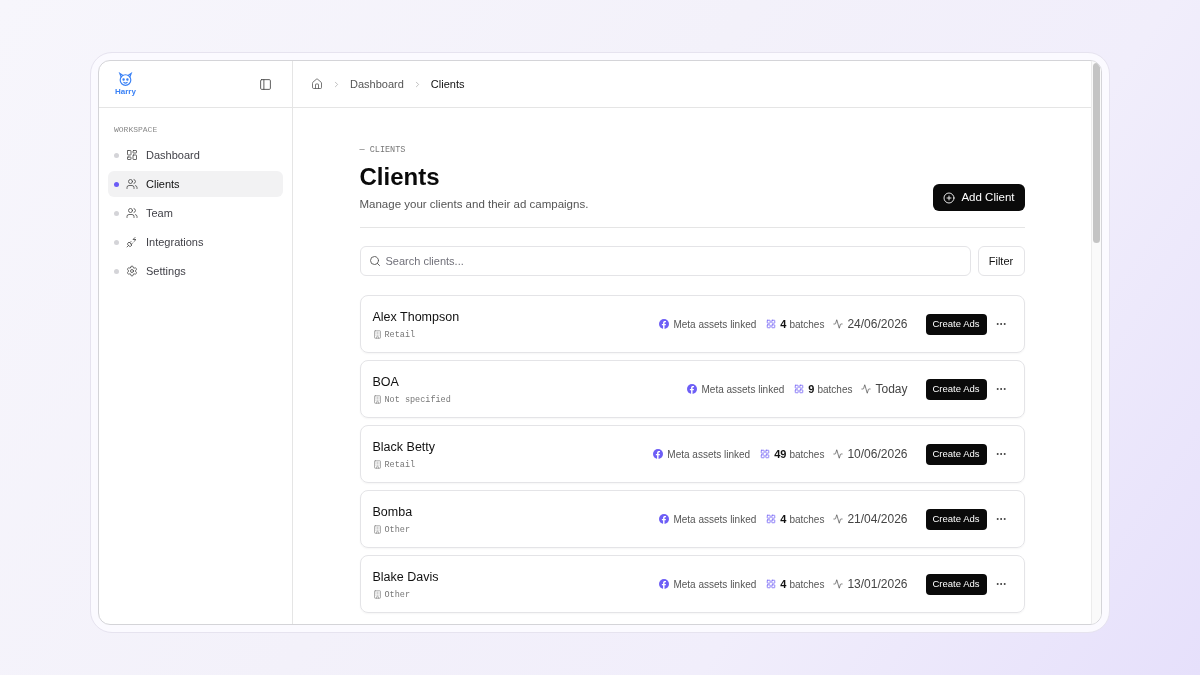 This screenshot has width=1200, height=675. Describe the element at coordinates (416, 316) in the screenshot. I see `client-name: Alex Thompson` at that location.